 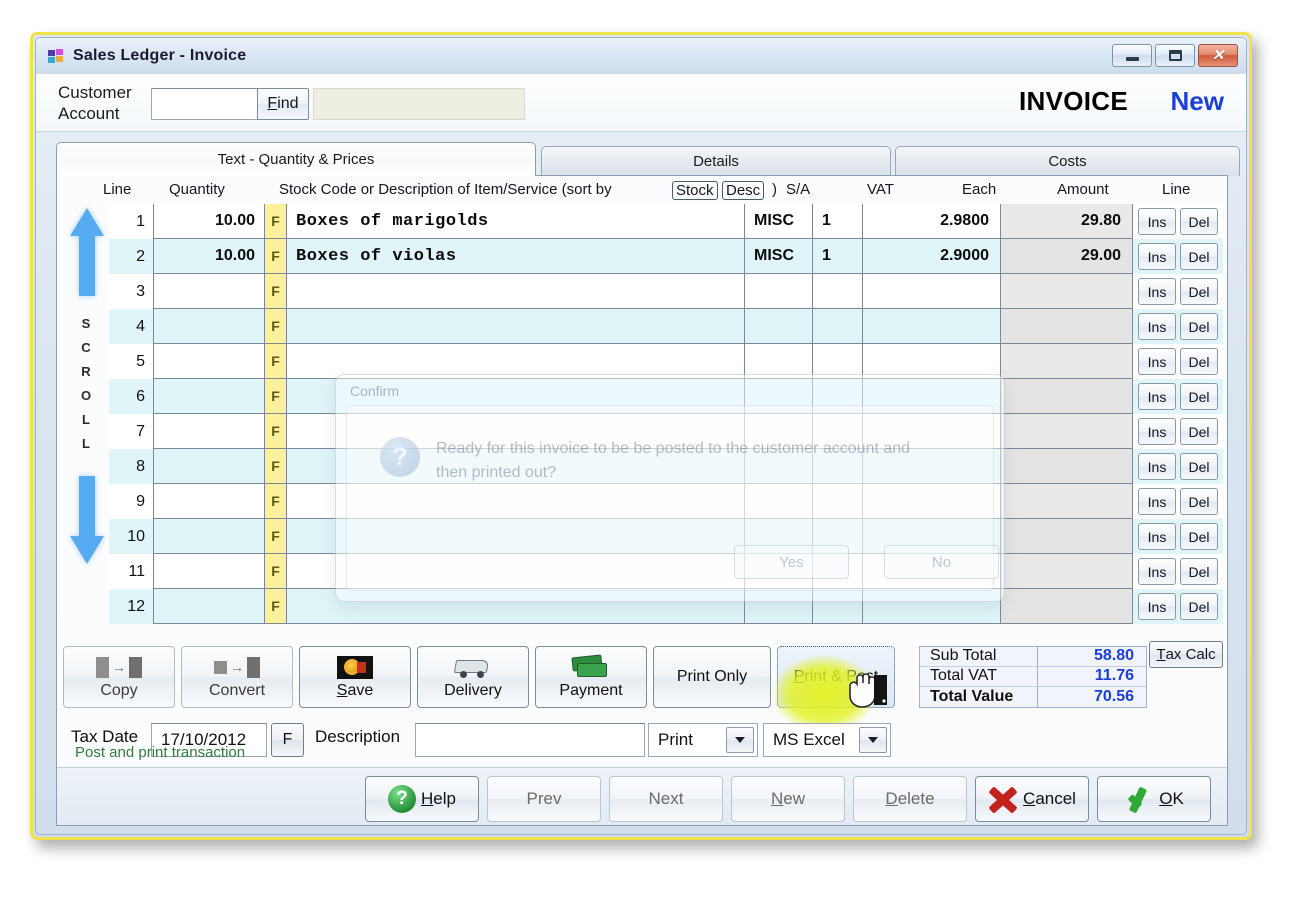 I want to click on table-row: 6 F Ins Del, so click(x=666, y=396).